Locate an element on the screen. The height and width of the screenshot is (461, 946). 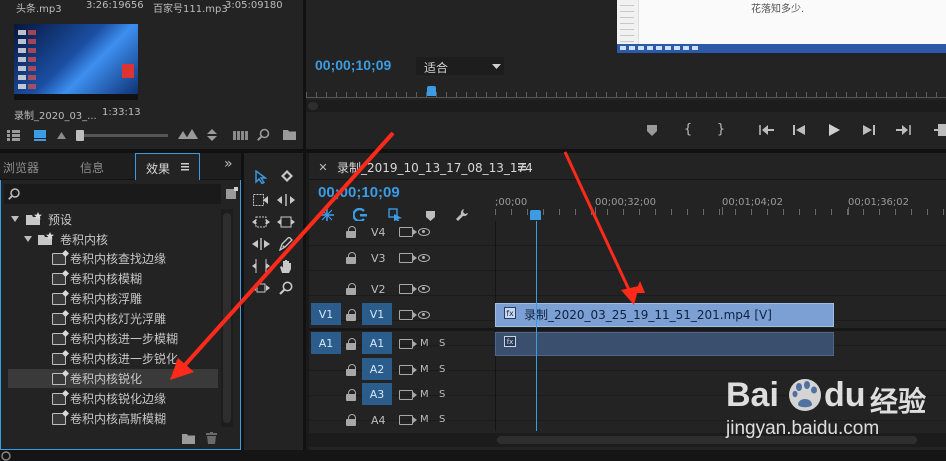
play-icon is located at coordinates (834, 130).